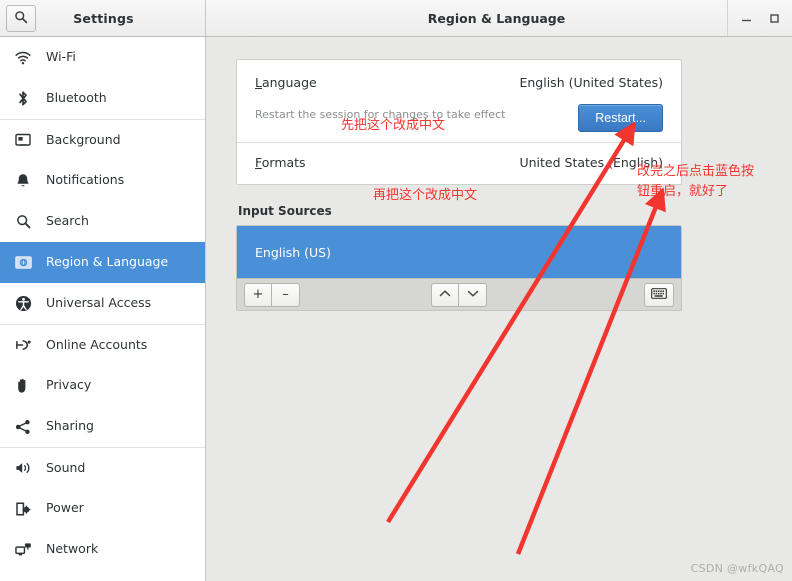 The width and height of the screenshot is (792, 581). What do you see at coordinates (23, 263) in the screenshot?
I see `region-language-icon` at bounding box center [23, 263].